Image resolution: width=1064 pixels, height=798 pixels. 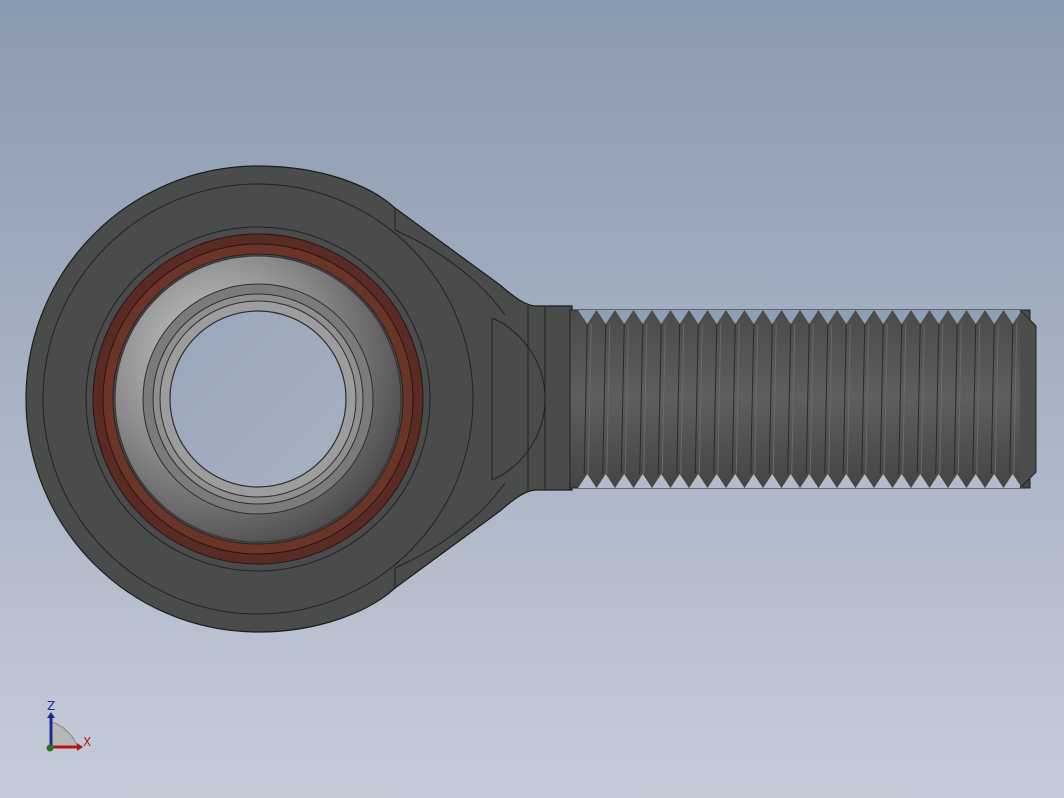 I want to click on ball-insert, so click(x=258, y=399).